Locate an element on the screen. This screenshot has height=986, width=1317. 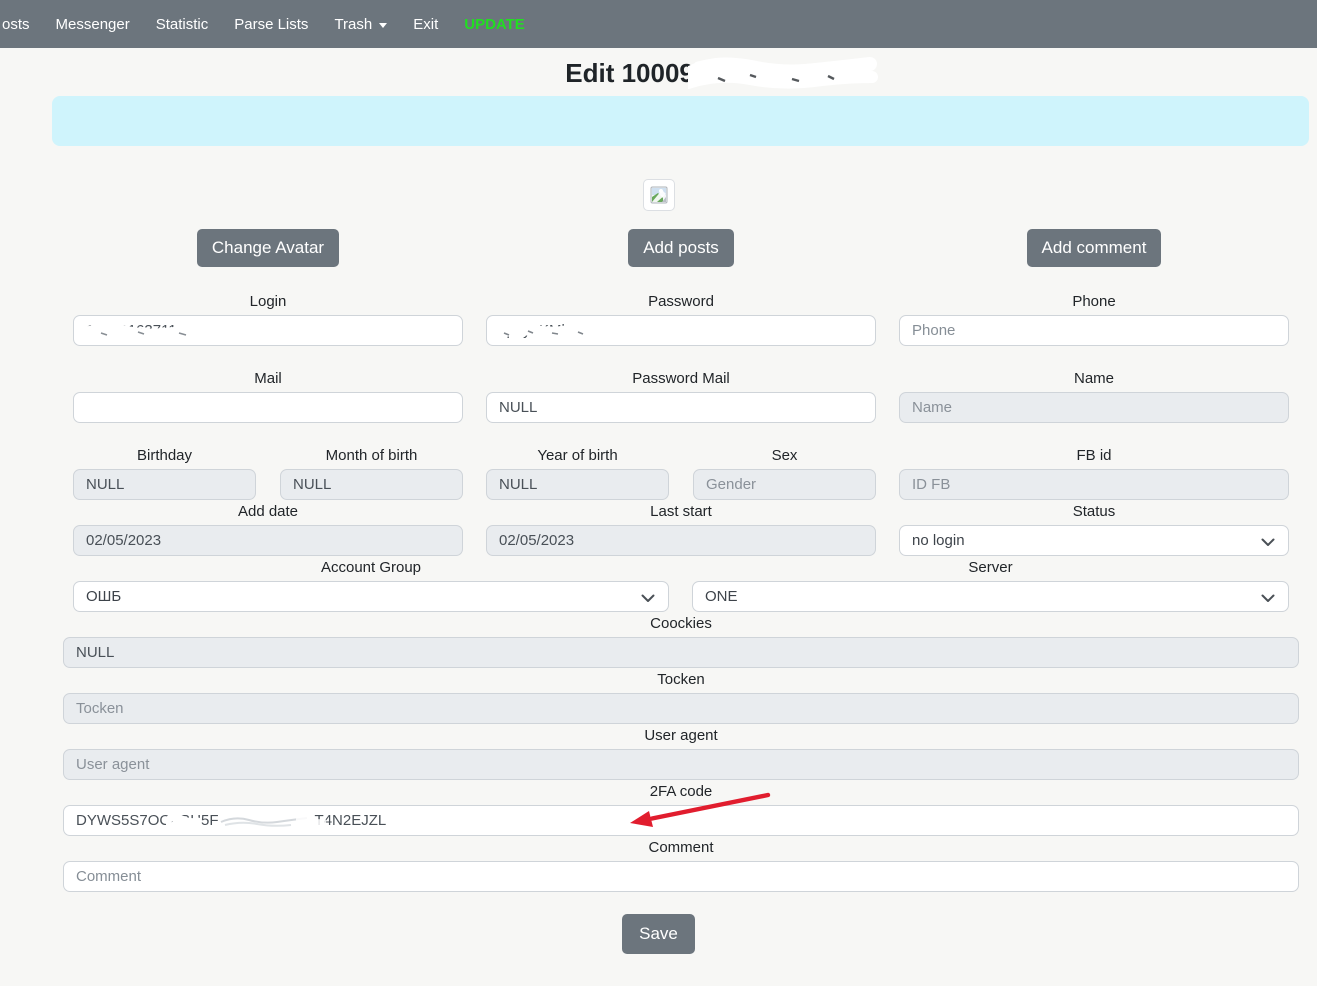
login-label: Login is located at coordinates (268, 301).